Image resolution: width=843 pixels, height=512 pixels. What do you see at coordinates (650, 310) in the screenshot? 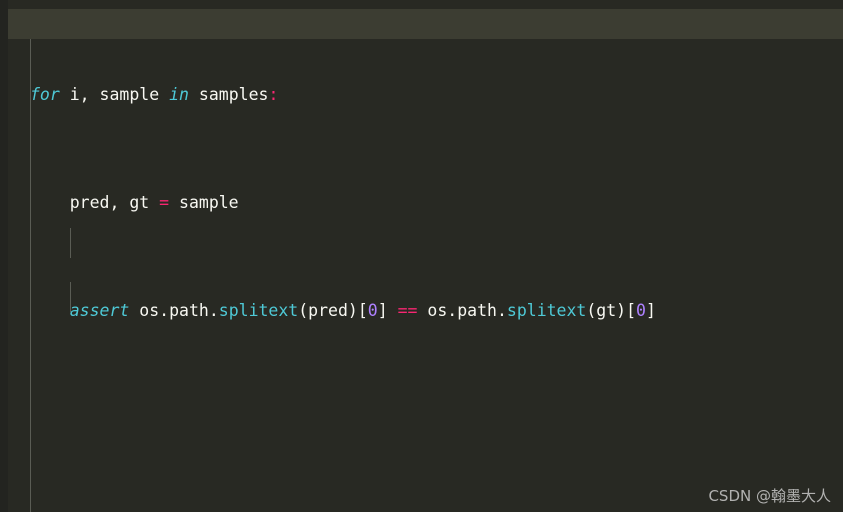
I see `expr-f: ]` at bounding box center [650, 310].